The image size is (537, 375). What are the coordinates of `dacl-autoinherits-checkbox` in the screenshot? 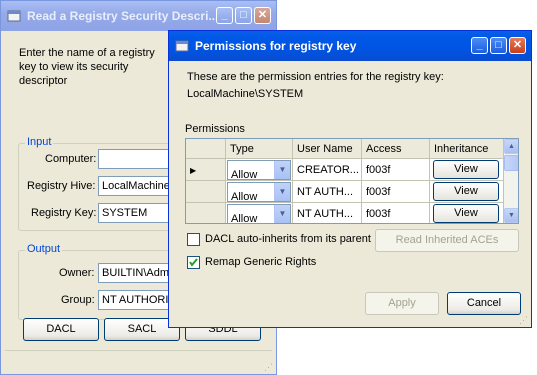 It's located at (193, 239).